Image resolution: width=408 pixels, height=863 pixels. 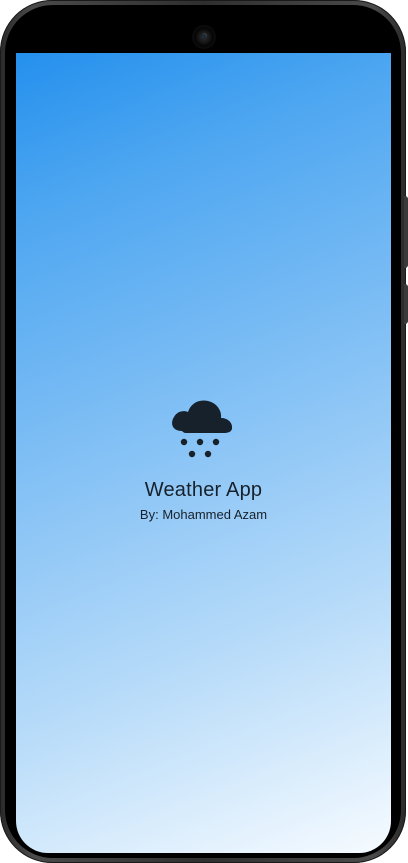 What do you see at coordinates (204, 37) in the screenshot?
I see `front-camera-icon` at bounding box center [204, 37].